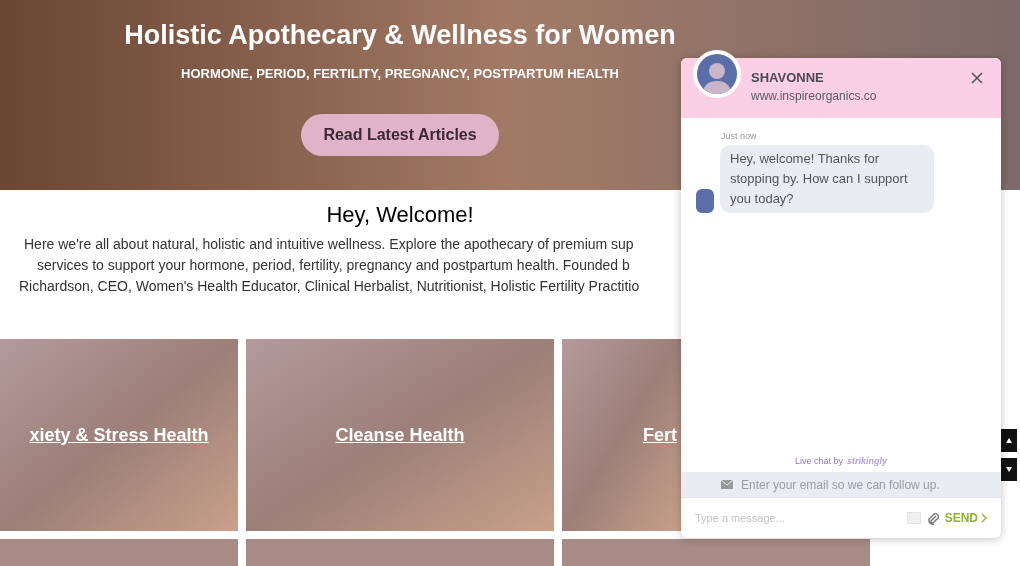  Describe the element at coordinates (621, 435) in the screenshot. I see `category-tile: Fert` at that location.